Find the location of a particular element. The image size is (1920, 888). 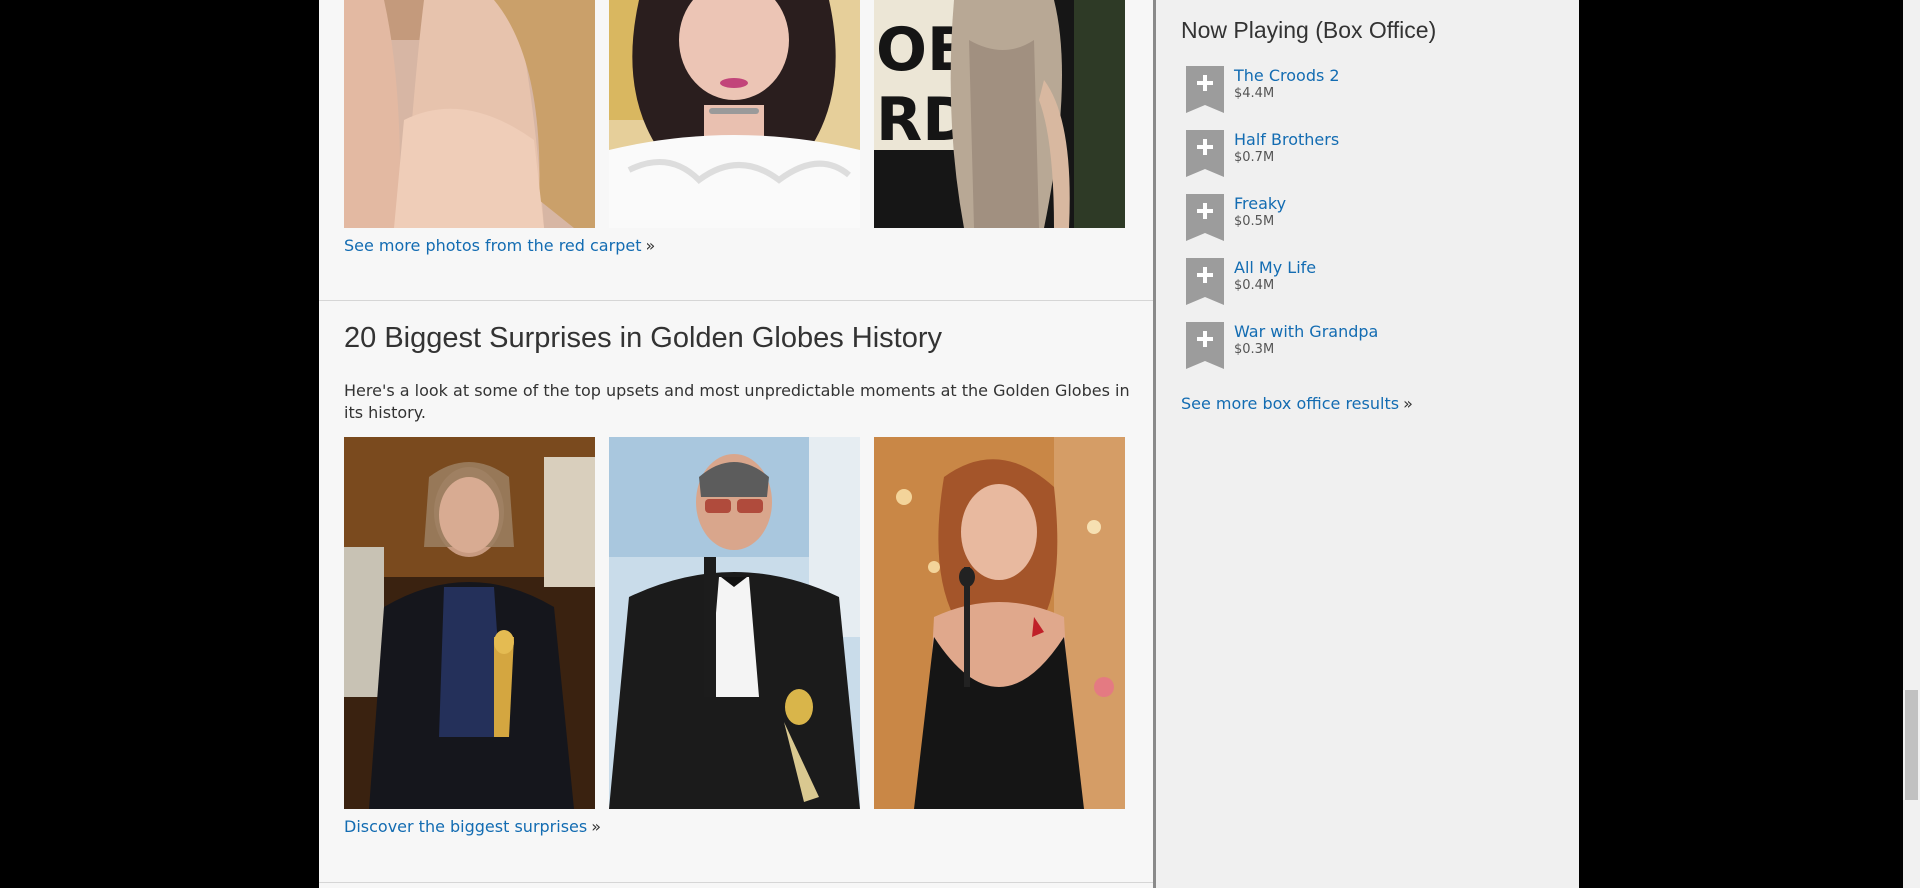

see-more-red-carpet-link: See more photos from the red carpet is located at coordinates (492, 245).